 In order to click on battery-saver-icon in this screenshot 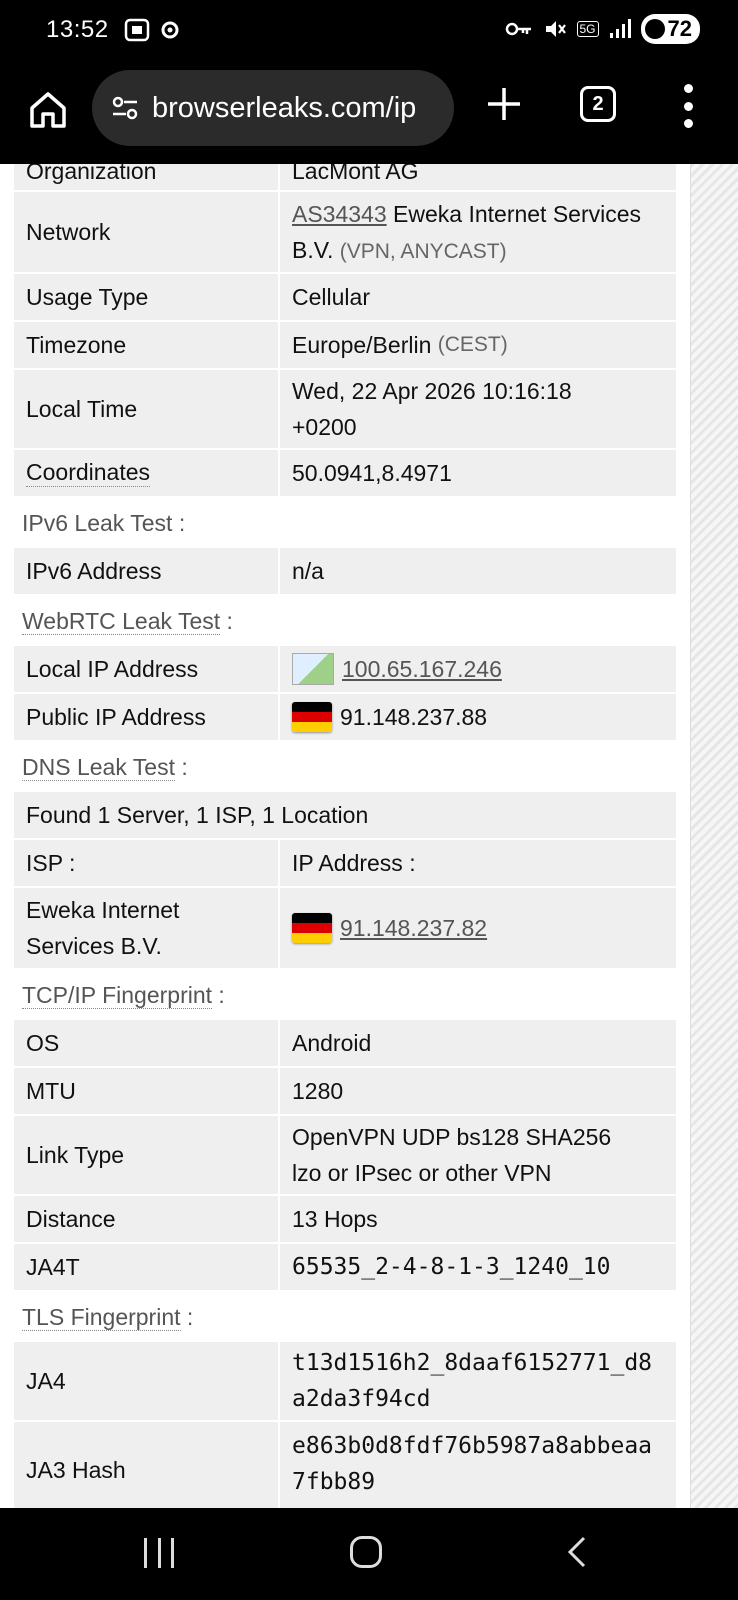, I will do `click(654, 29)`.